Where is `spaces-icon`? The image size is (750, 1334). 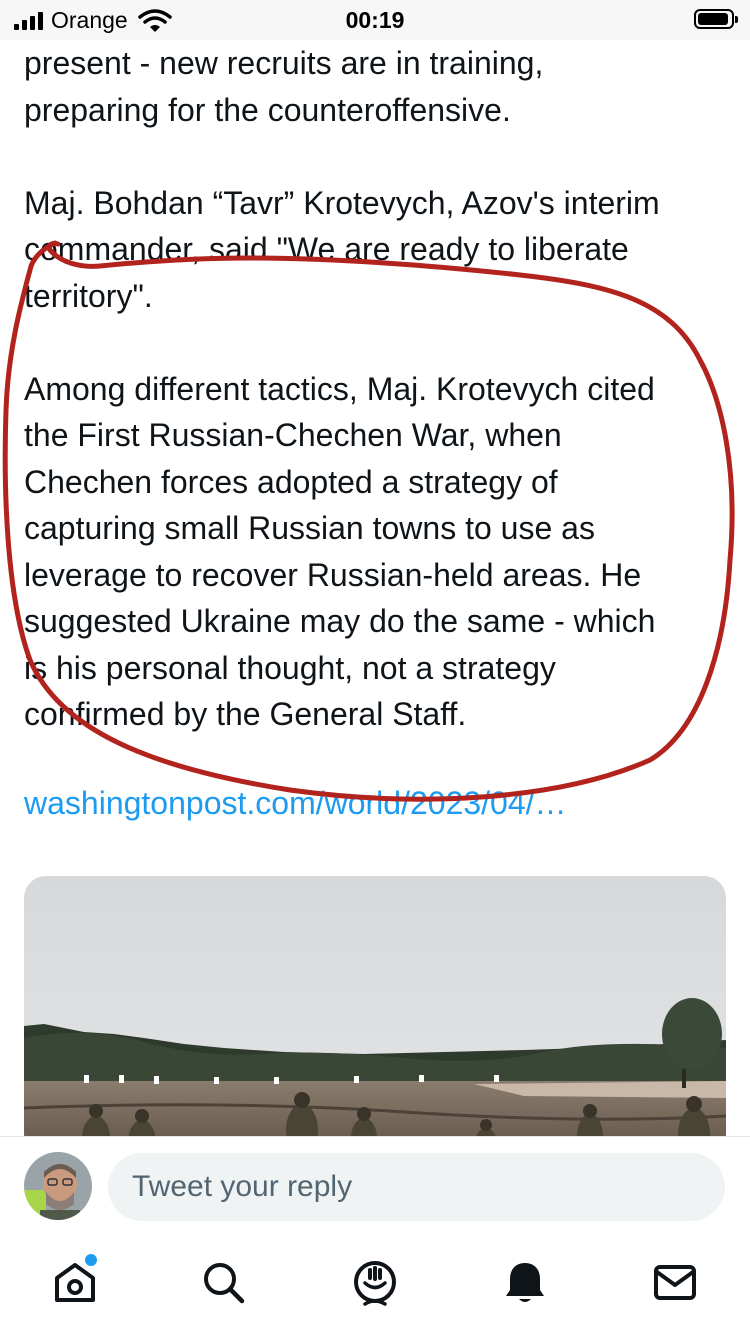
spaces-icon is located at coordinates (375, 1283).